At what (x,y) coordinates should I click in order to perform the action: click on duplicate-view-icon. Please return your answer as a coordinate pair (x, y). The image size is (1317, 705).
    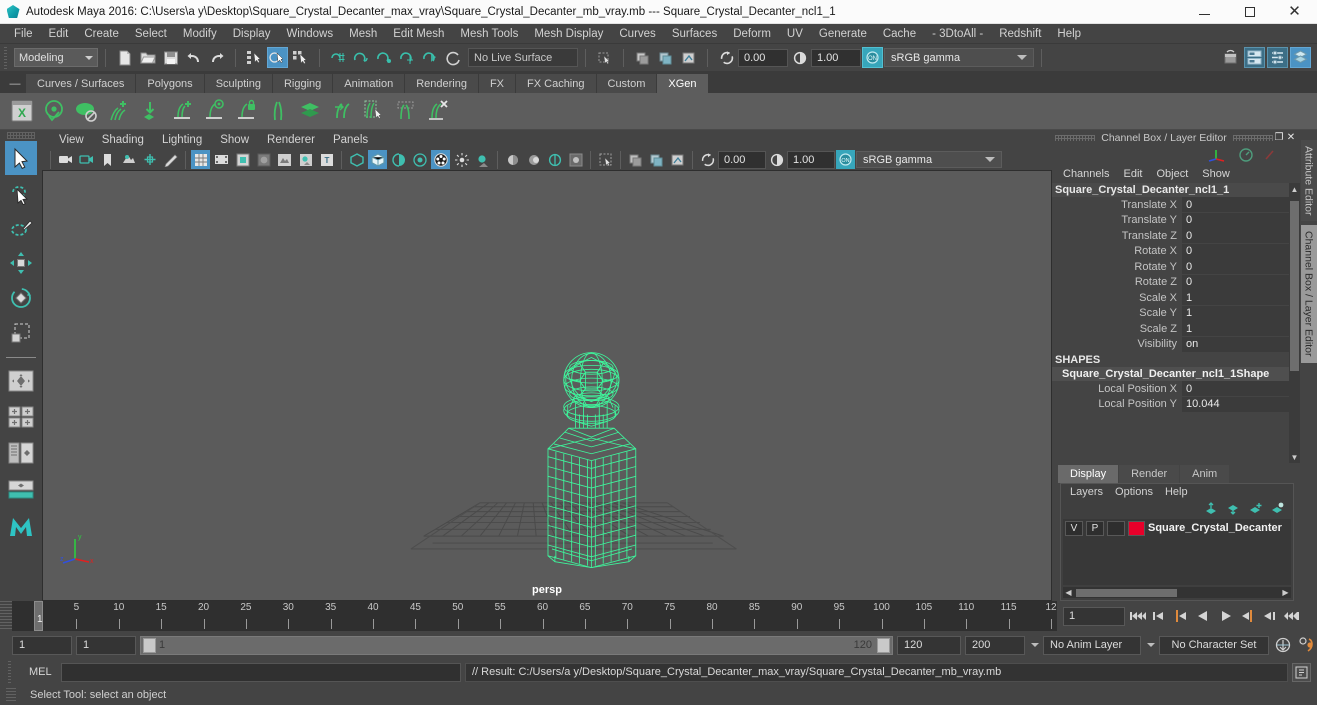
    Looking at the image, I should click on (665, 57).